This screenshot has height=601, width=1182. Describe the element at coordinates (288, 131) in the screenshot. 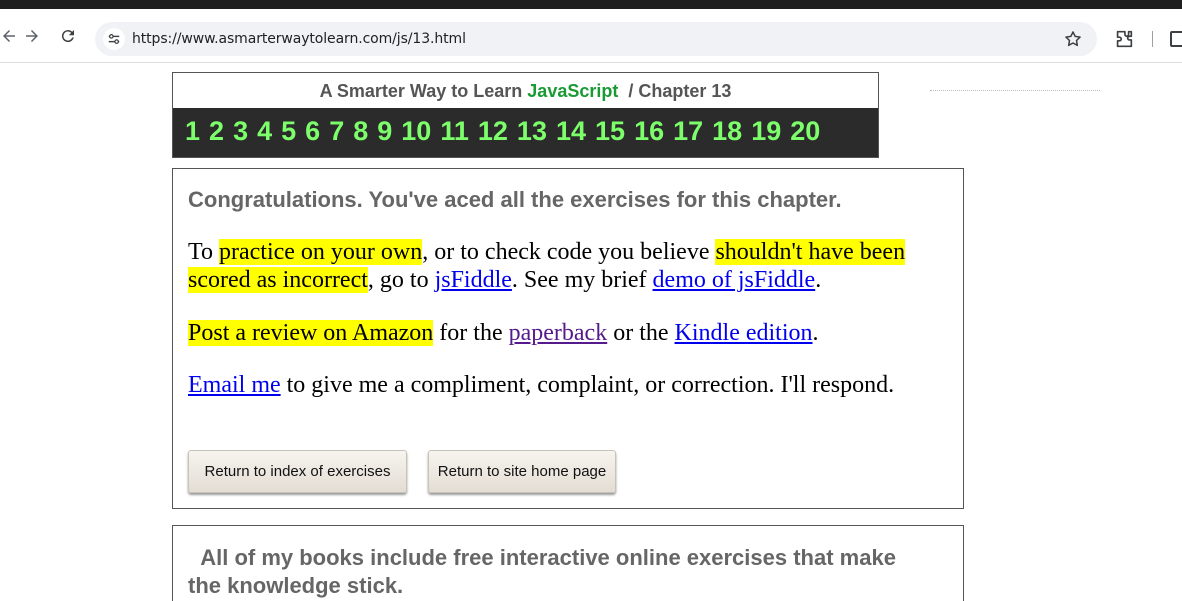

I see `chapter-link-5: 5` at that location.